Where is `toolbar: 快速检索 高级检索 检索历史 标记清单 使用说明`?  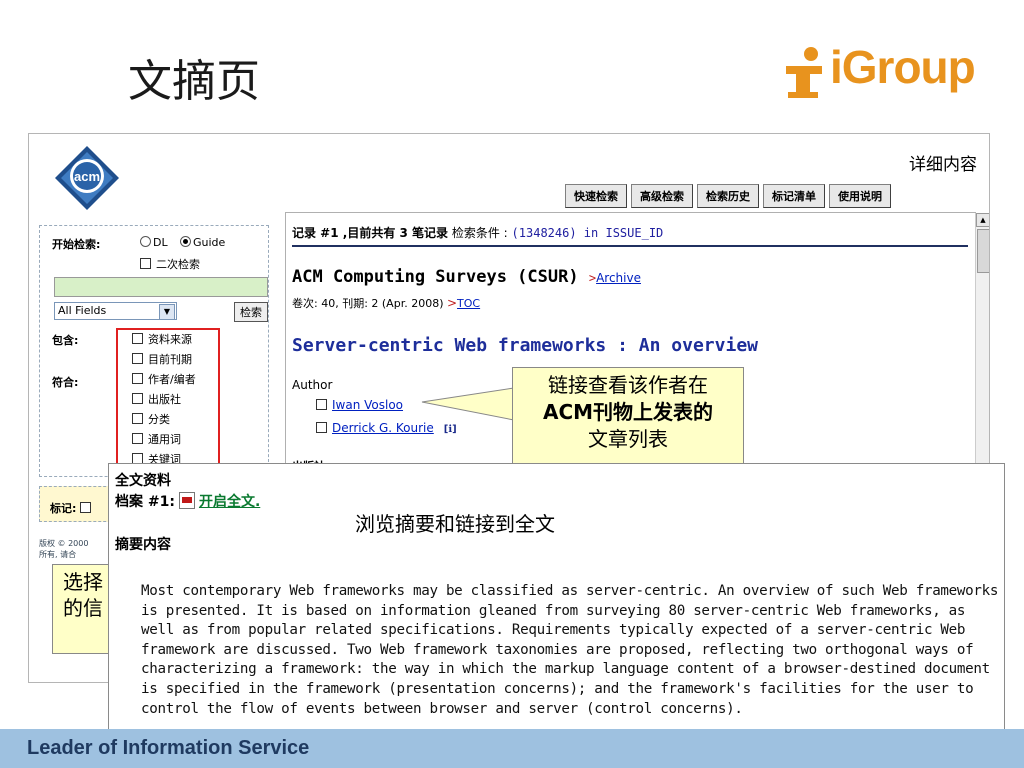 toolbar: 快速检索 高级检索 检索历史 标记清单 使用说明 is located at coordinates (728, 196).